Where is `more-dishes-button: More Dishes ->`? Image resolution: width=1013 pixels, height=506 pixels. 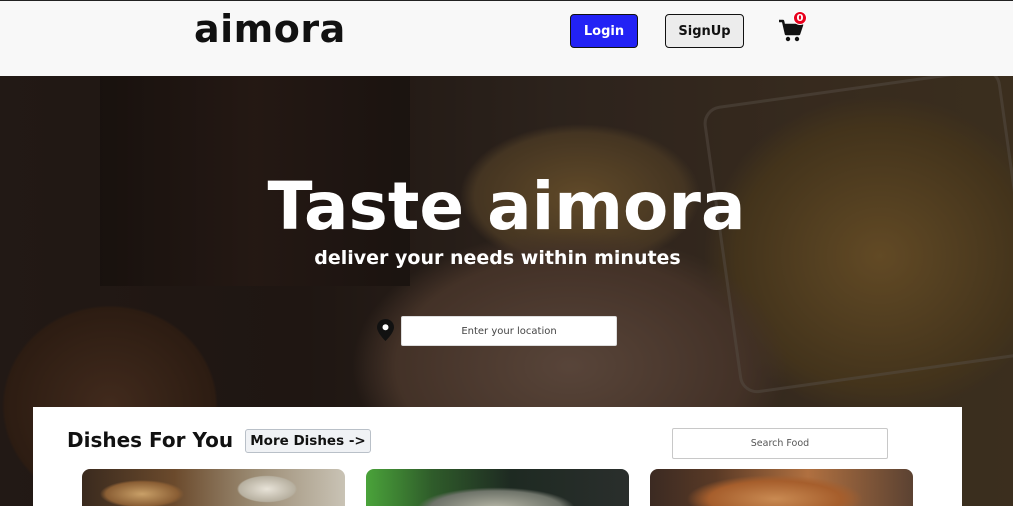 more-dishes-button: More Dishes -> is located at coordinates (308, 441).